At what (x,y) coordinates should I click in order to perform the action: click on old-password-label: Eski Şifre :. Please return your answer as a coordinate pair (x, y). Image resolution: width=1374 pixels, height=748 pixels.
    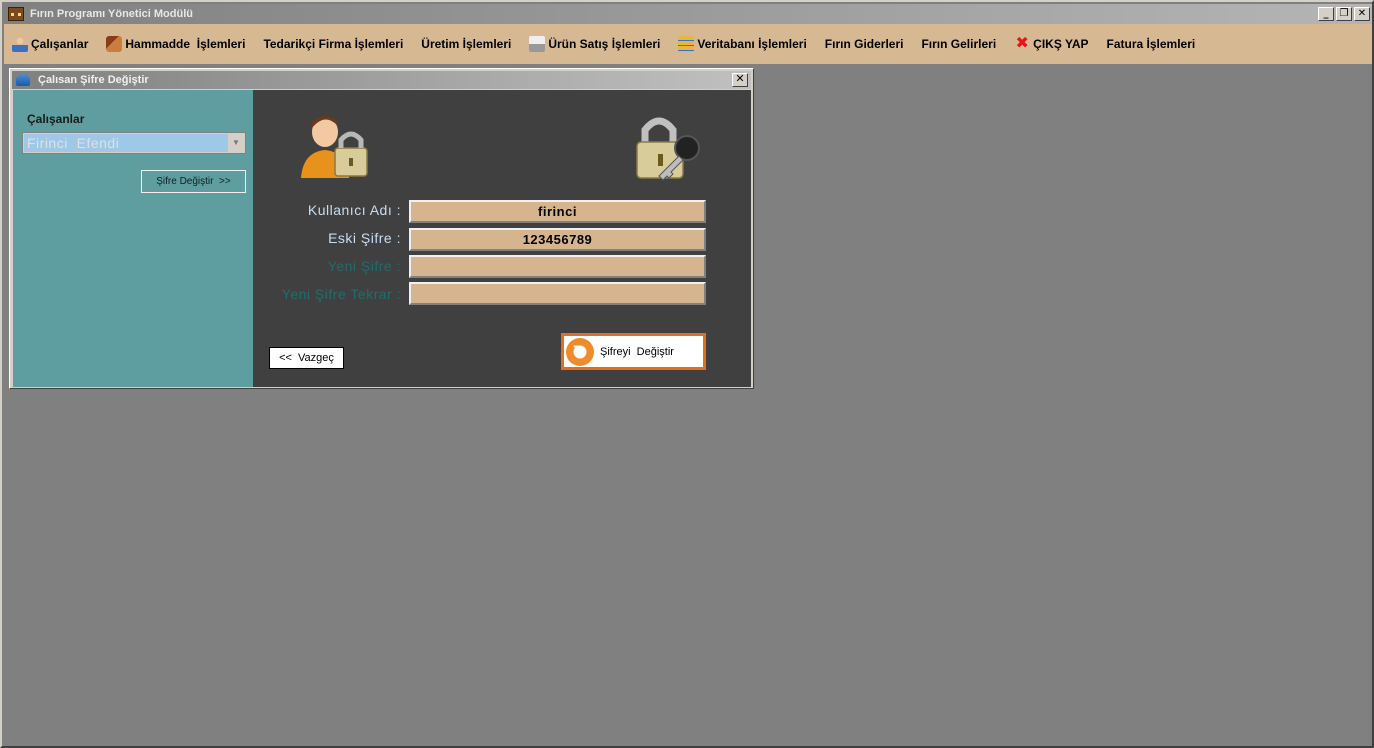
    Looking at the image, I should click on (364, 238).